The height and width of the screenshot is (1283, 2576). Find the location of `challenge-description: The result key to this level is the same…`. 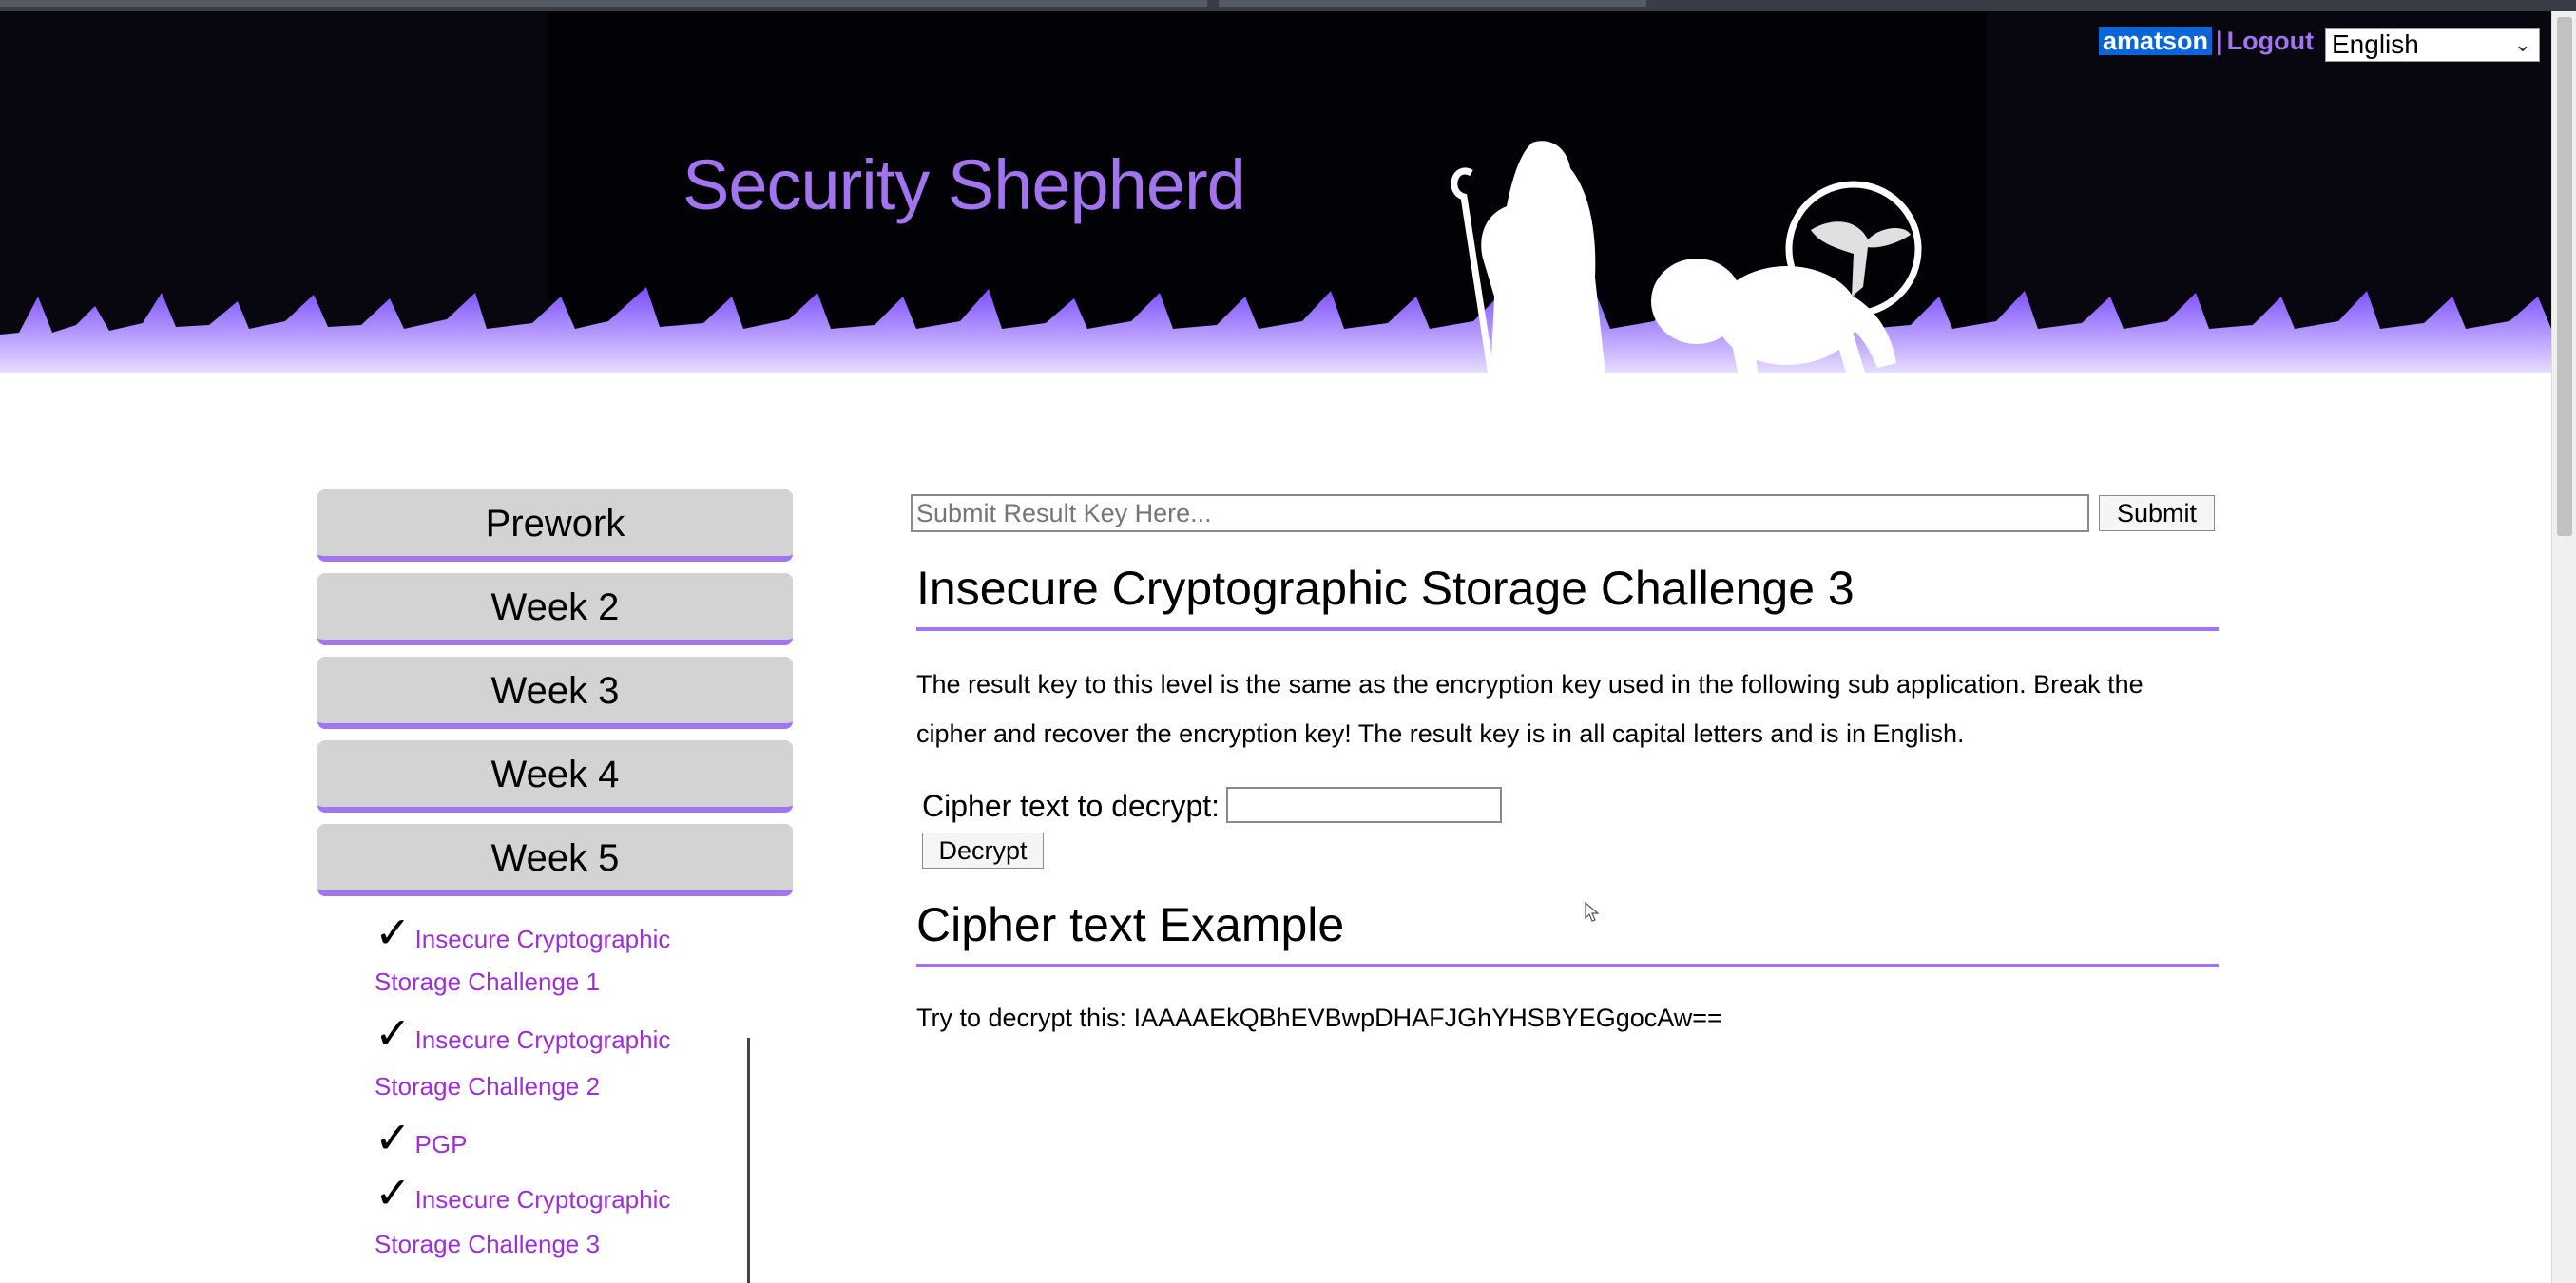

challenge-description: The result key to this level is the same… is located at coordinates (1529, 709).